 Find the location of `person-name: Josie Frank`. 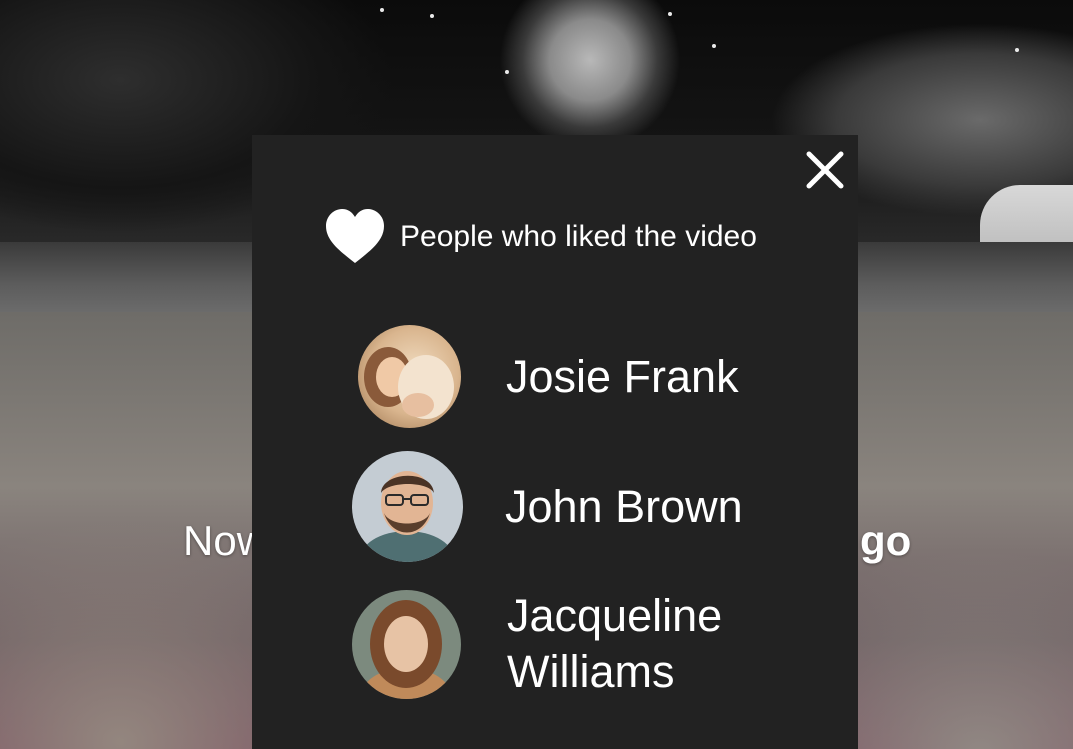

person-name: Josie Frank is located at coordinates (622, 376).